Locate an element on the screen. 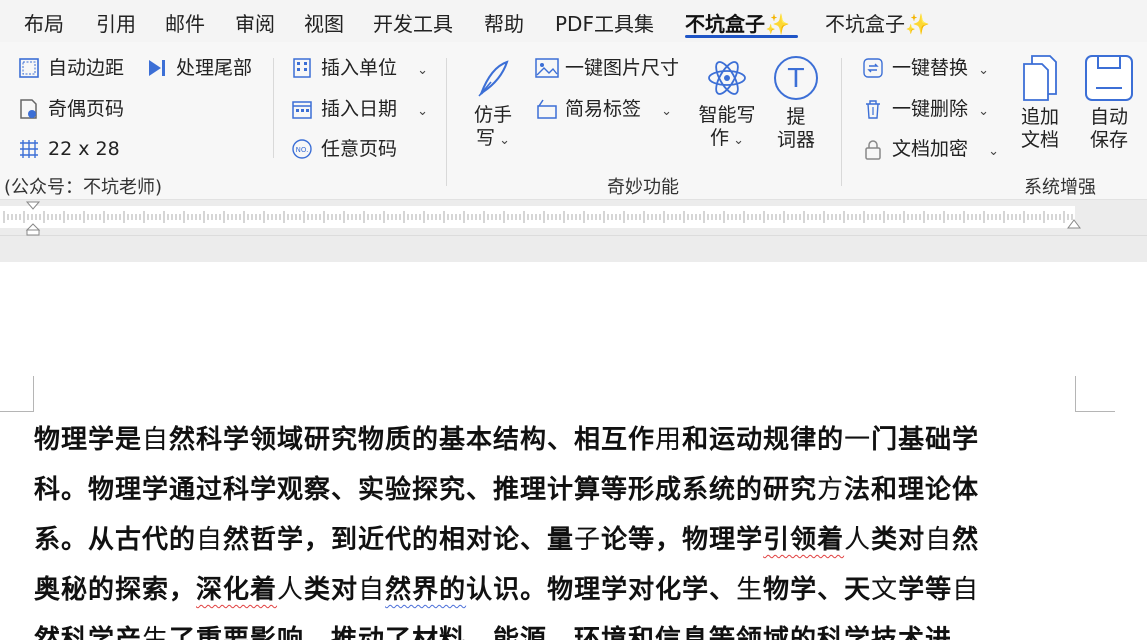 This screenshot has width=1147, height=640. odd-even-page-label: 奇偶页码 is located at coordinates (86, 109).